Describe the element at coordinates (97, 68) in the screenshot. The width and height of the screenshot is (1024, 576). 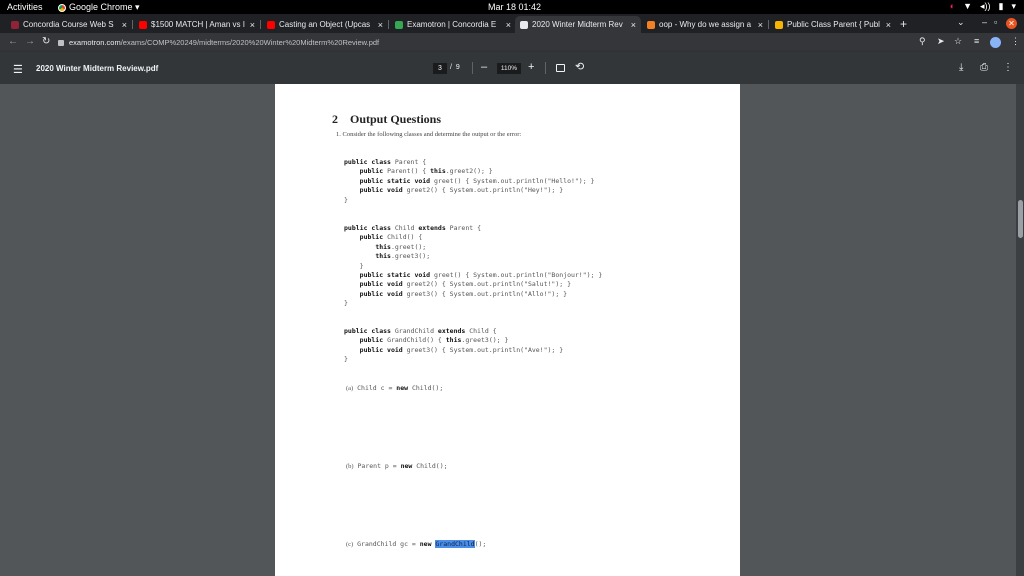
I see `pdf-filename: 2020 Winter Midterm Review.pdf` at that location.